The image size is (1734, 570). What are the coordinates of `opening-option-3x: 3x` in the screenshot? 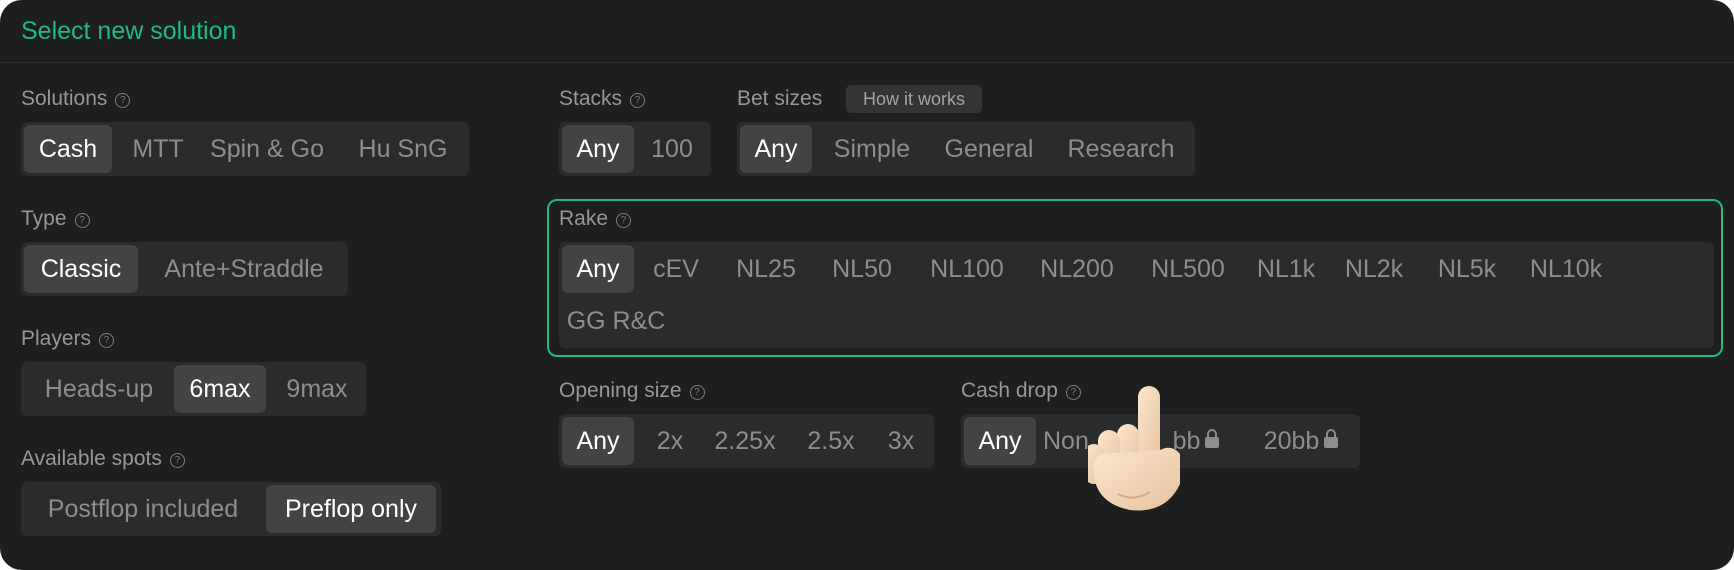 It's located at (901, 441).